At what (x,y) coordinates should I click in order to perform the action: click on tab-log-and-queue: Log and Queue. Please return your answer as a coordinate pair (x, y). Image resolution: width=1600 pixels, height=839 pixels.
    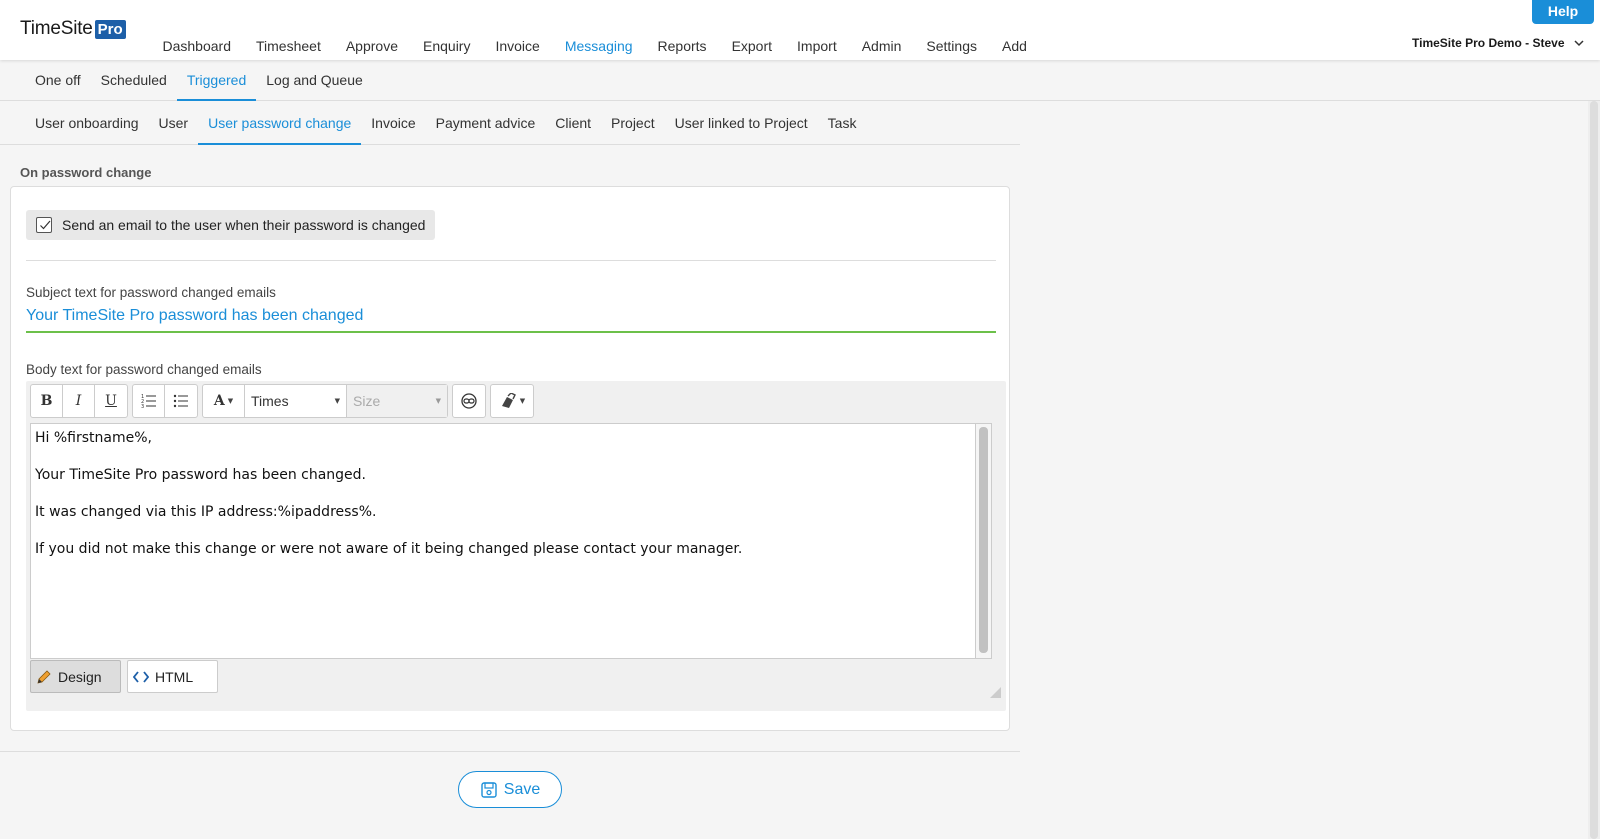
    Looking at the image, I should click on (314, 80).